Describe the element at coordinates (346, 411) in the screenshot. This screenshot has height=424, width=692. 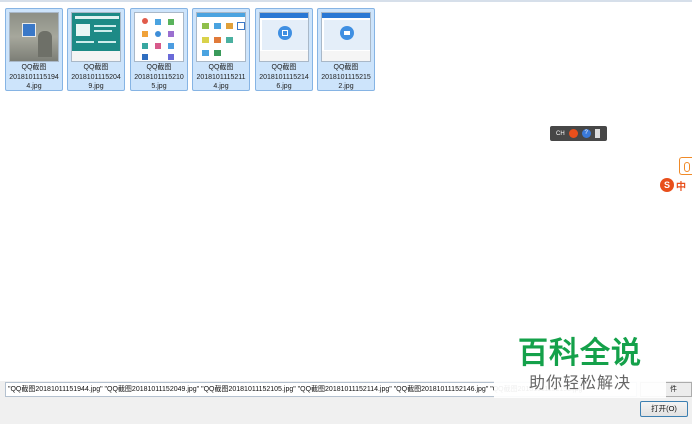
I see `dialog-button-bar: 打开(O)` at that location.